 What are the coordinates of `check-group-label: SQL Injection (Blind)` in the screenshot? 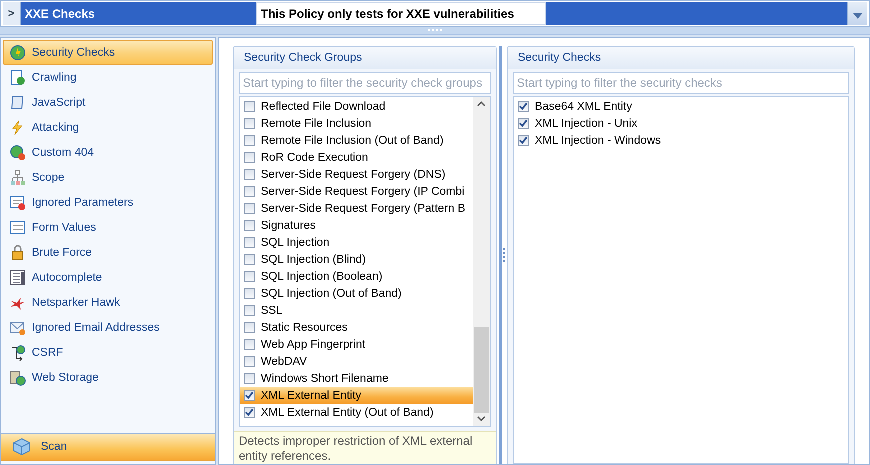 It's located at (313, 260).